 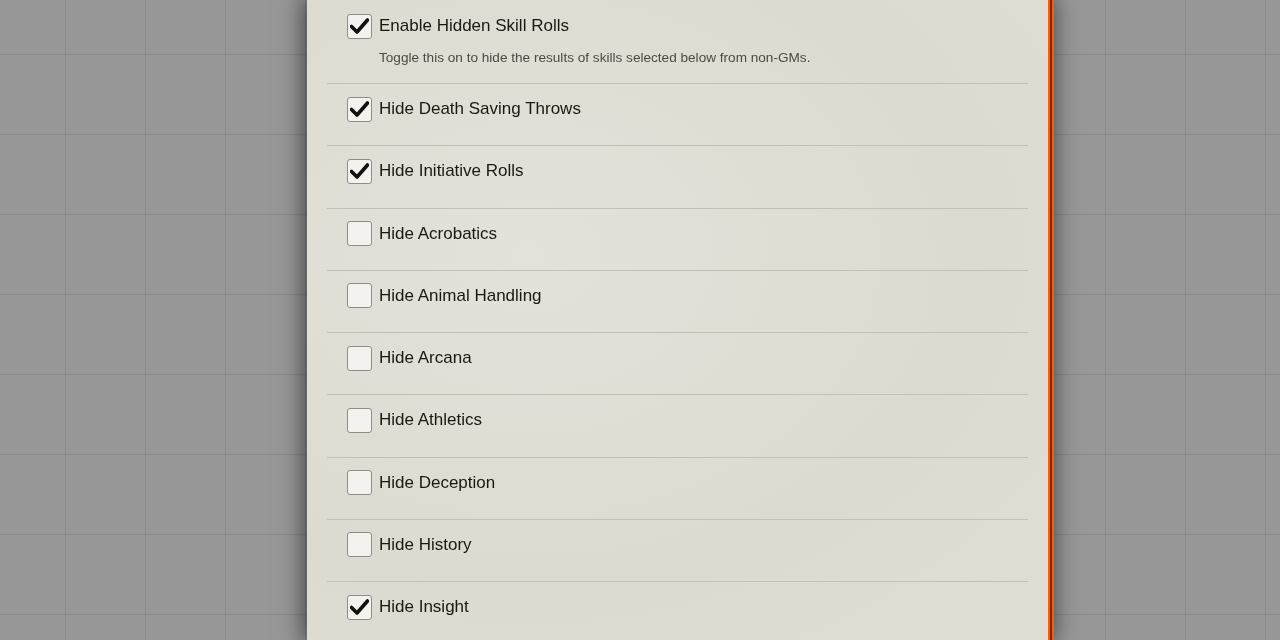 What do you see at coordinates (438, 233) in the screenshot?
I see `option-label: Hide Acrobatics` at bounding box center [438, 233].